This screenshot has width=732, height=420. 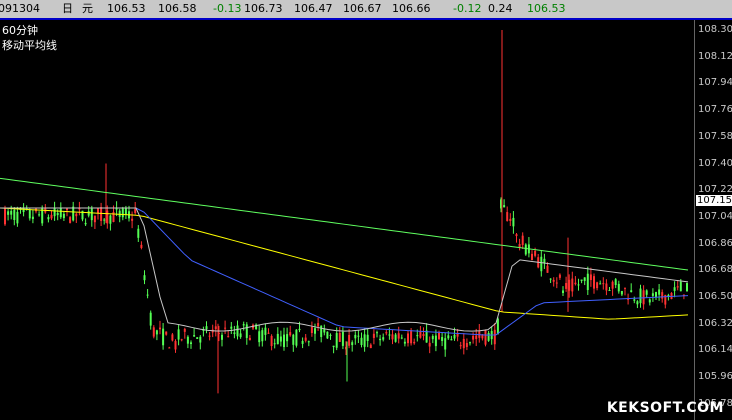 I want to click on header-open: 106.53, so click(x=126, y=8).